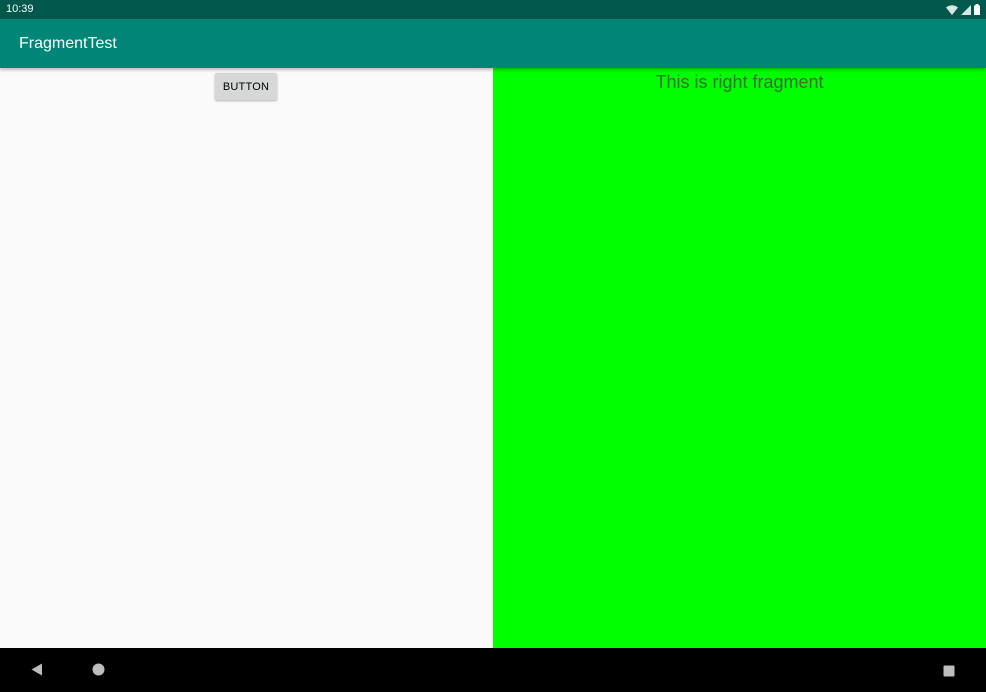 The width and height of the screenshot is (986, 692). What do you see at coordinates (493, 670) in the screenshot?
I see `navigation-bar` at bounding box center [493, 670].